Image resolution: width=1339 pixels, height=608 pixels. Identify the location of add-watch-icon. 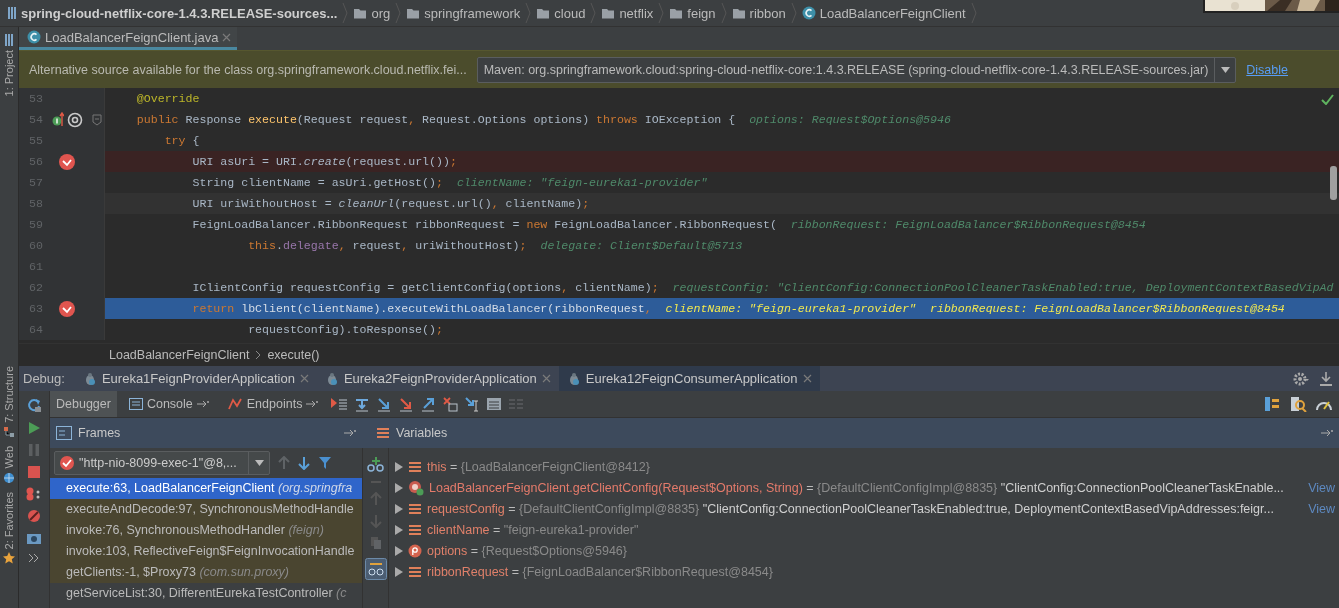
(375, 464).